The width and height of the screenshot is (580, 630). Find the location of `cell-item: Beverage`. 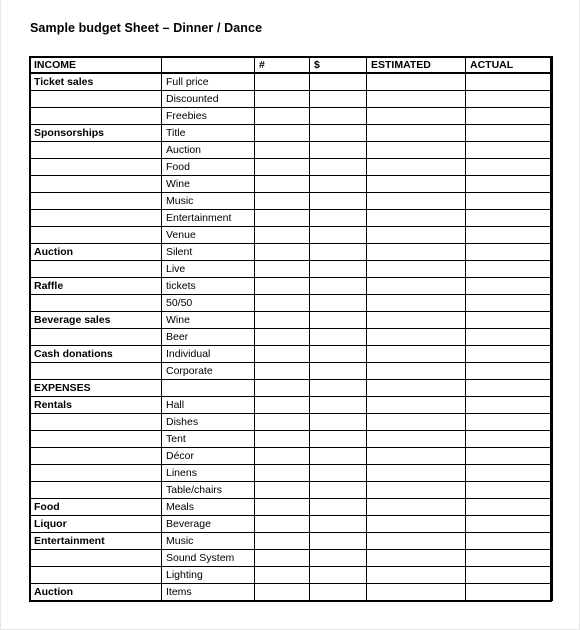

cell-item: Beverage is located at coordinates (208, 524).